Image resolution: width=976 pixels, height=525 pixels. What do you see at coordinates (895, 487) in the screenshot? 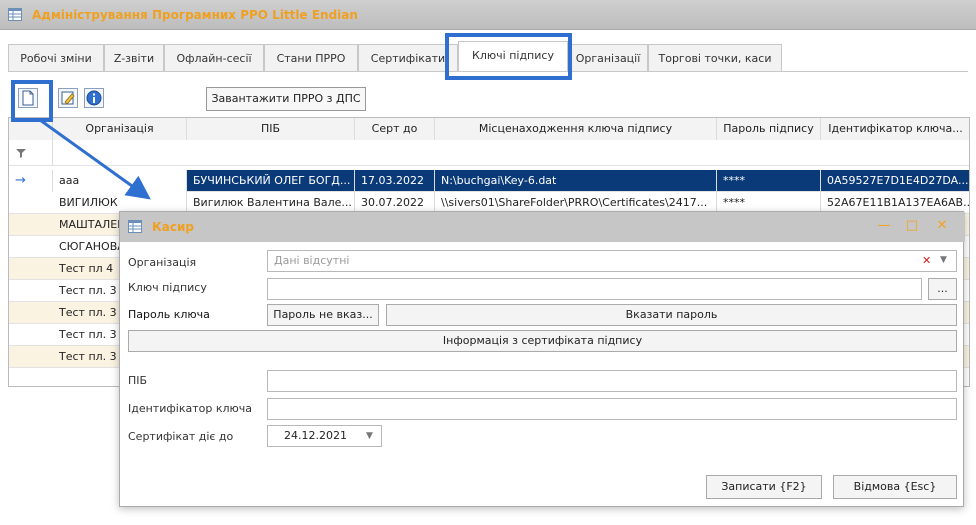
I see `cancel-button: Відмова {Esc}` at bounding box center [895, 487].